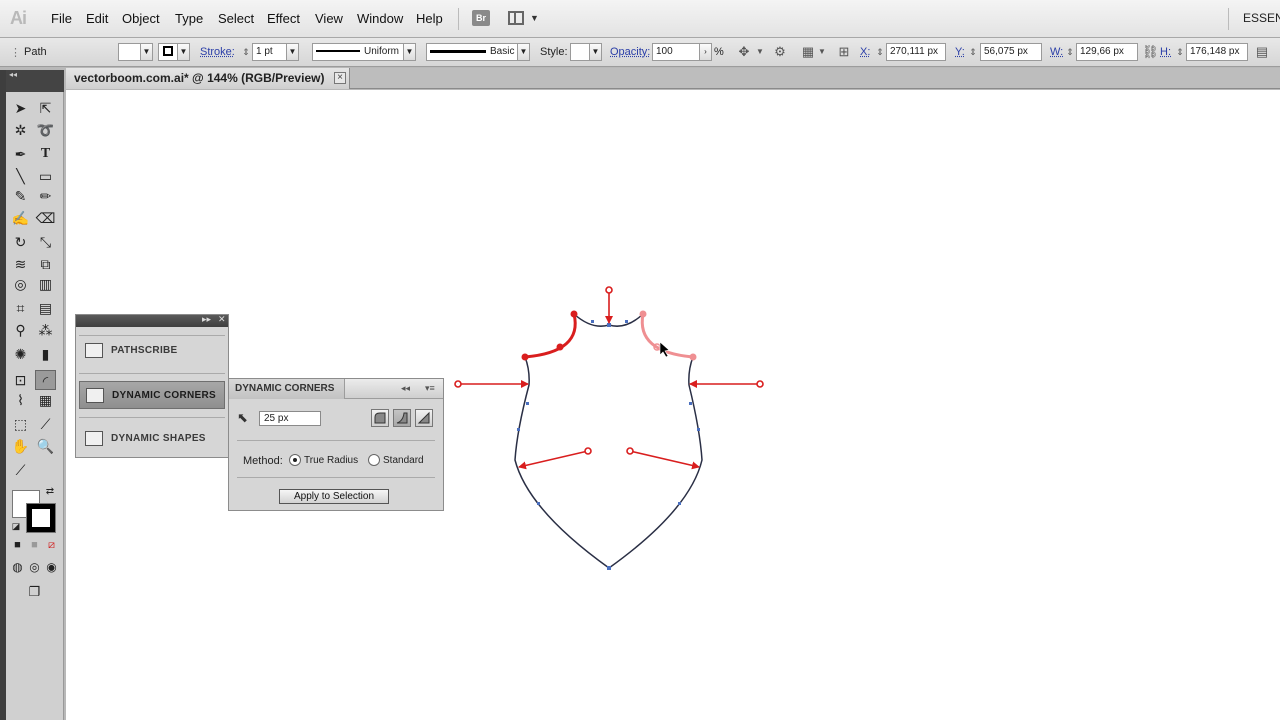  What do you see at coordinates (45, 400) in the screenshot?
I see `grid-tool-icon: ▦` at bounding box center [45, 400].